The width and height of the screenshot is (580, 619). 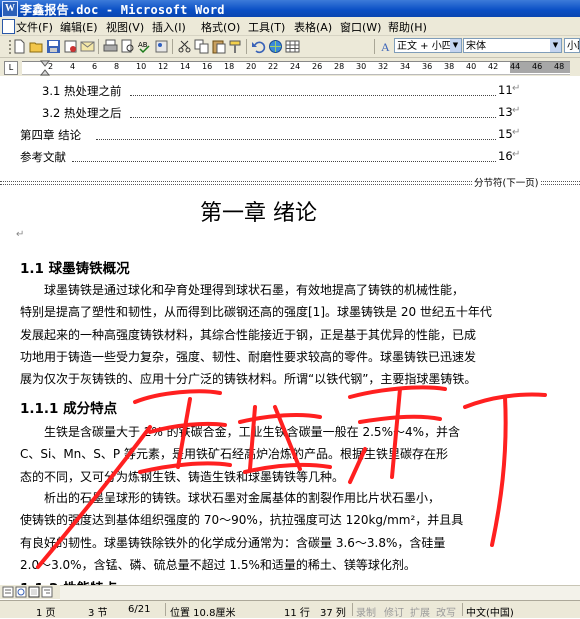 I want to click on ruler-label: 42, so click(x=493, y=66).